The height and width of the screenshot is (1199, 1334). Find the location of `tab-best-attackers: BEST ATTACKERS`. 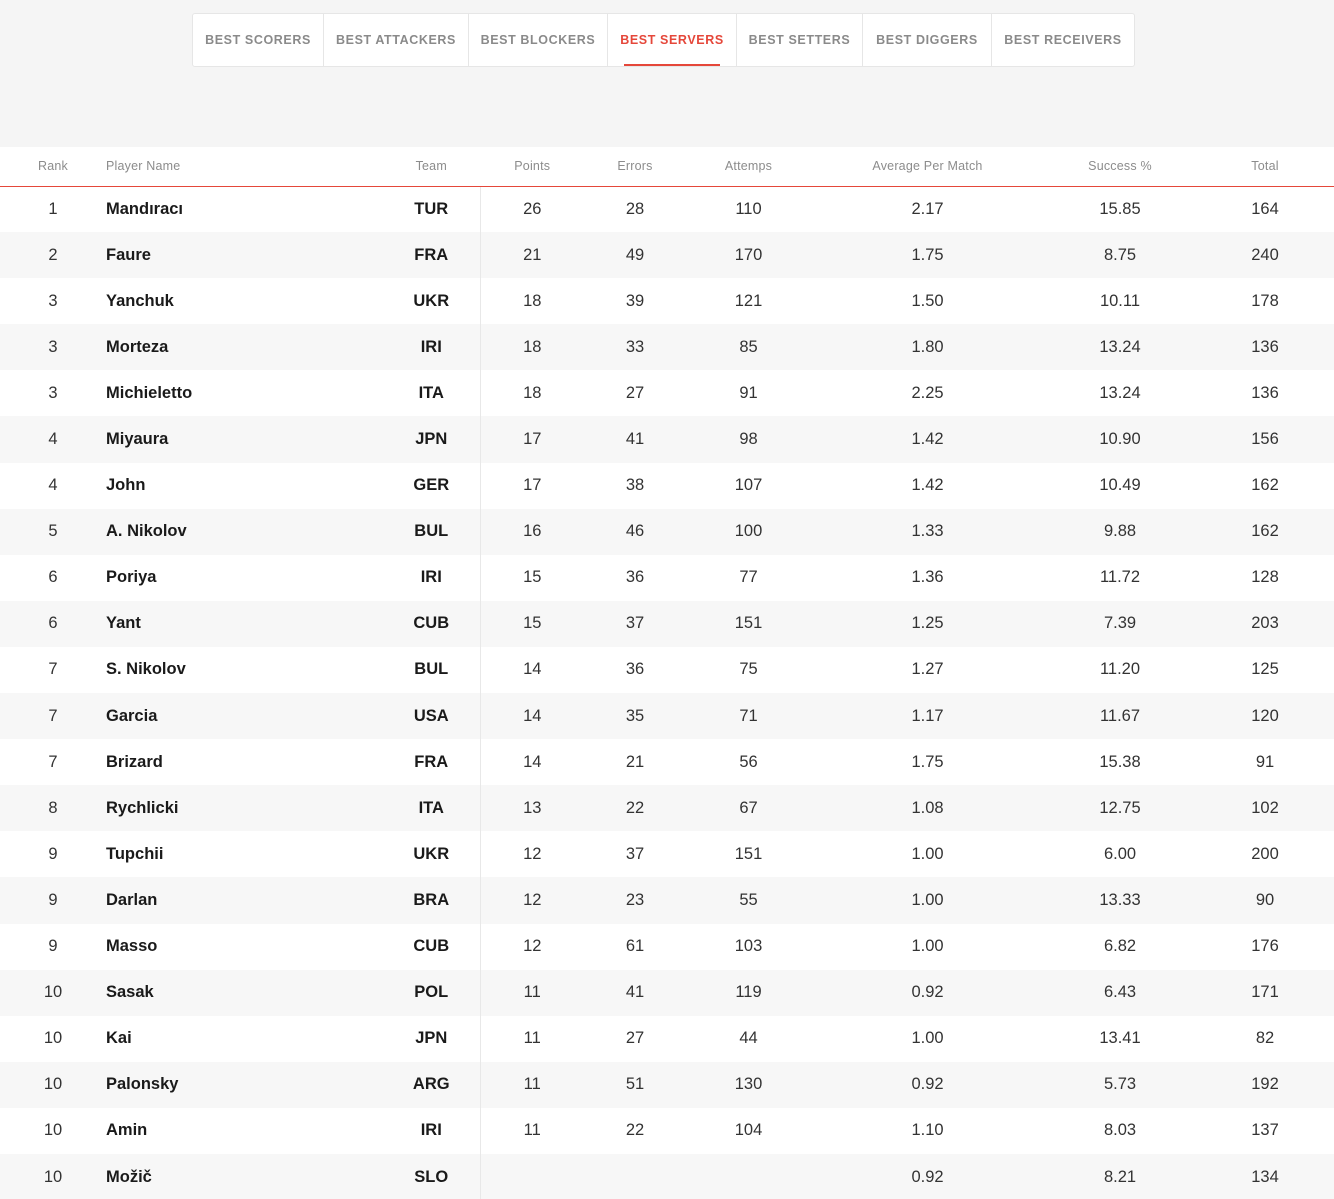

tab-best-attackers: BEST ATTACKERS is located at coordinates (396, 40).